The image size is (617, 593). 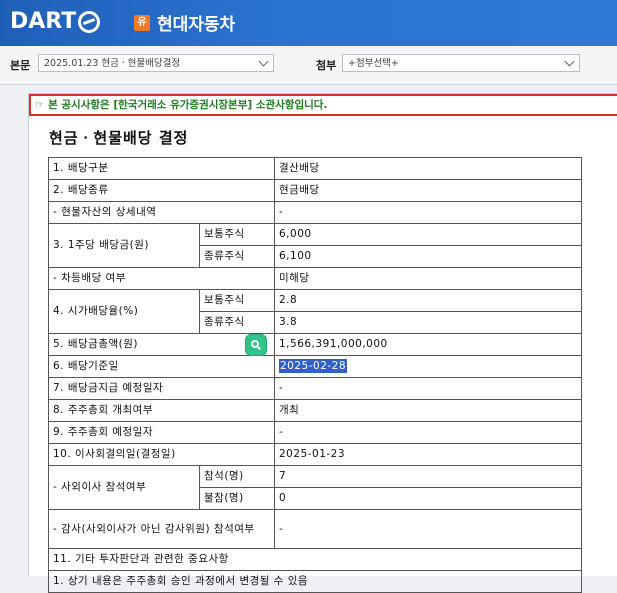 I want to click on table-row: - 감사(사외이사가 아닌 감사위원) 참석여부 -, so click(x=315, y=529).